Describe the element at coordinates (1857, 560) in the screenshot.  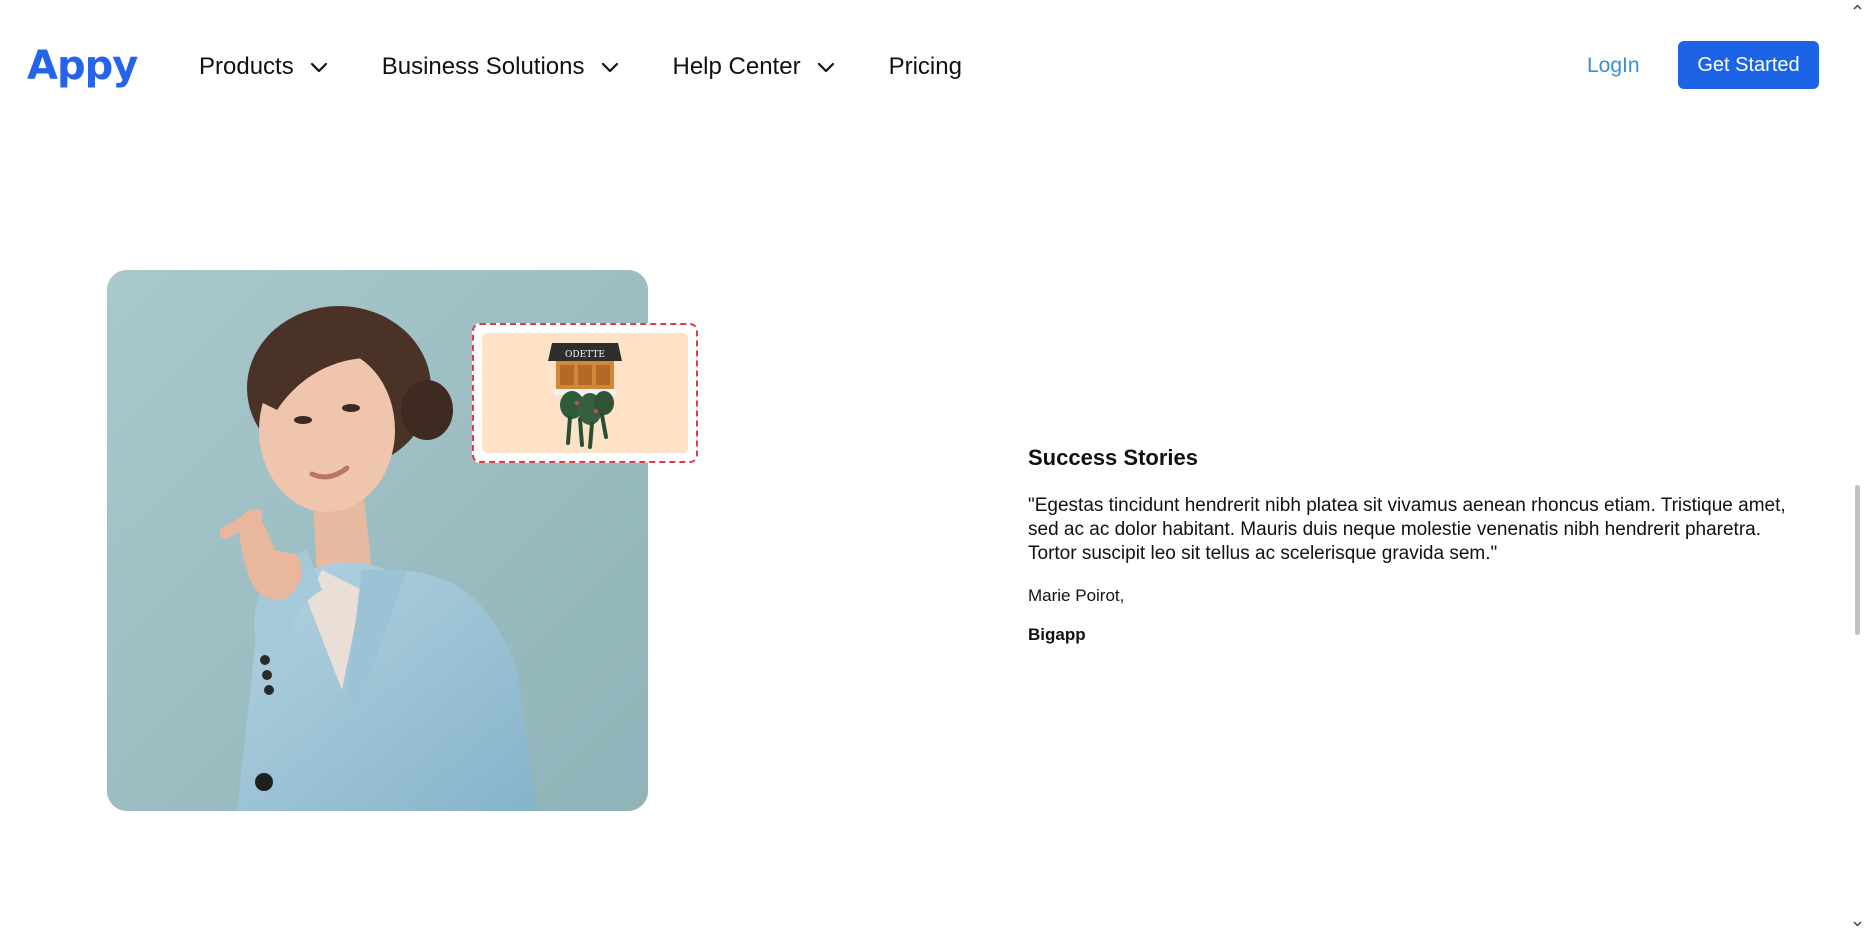
I see `scrollbar-thumb` at that location.